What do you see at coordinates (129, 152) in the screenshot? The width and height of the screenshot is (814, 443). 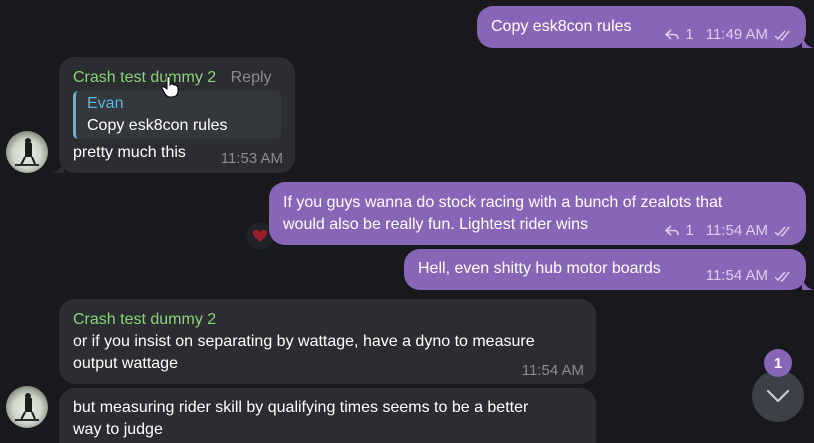 I see `message-text: pretty much this` at bounding box center [129, 152].